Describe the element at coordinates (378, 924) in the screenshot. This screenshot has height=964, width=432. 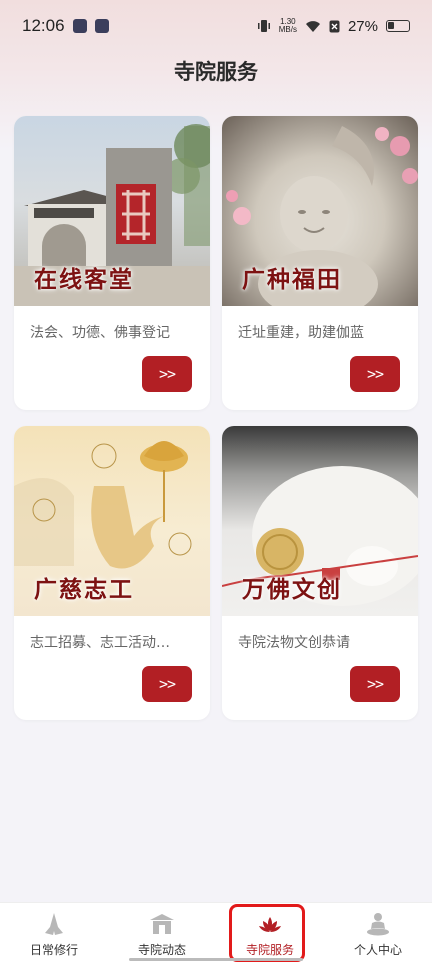
I see `meditation-icon` at that location.